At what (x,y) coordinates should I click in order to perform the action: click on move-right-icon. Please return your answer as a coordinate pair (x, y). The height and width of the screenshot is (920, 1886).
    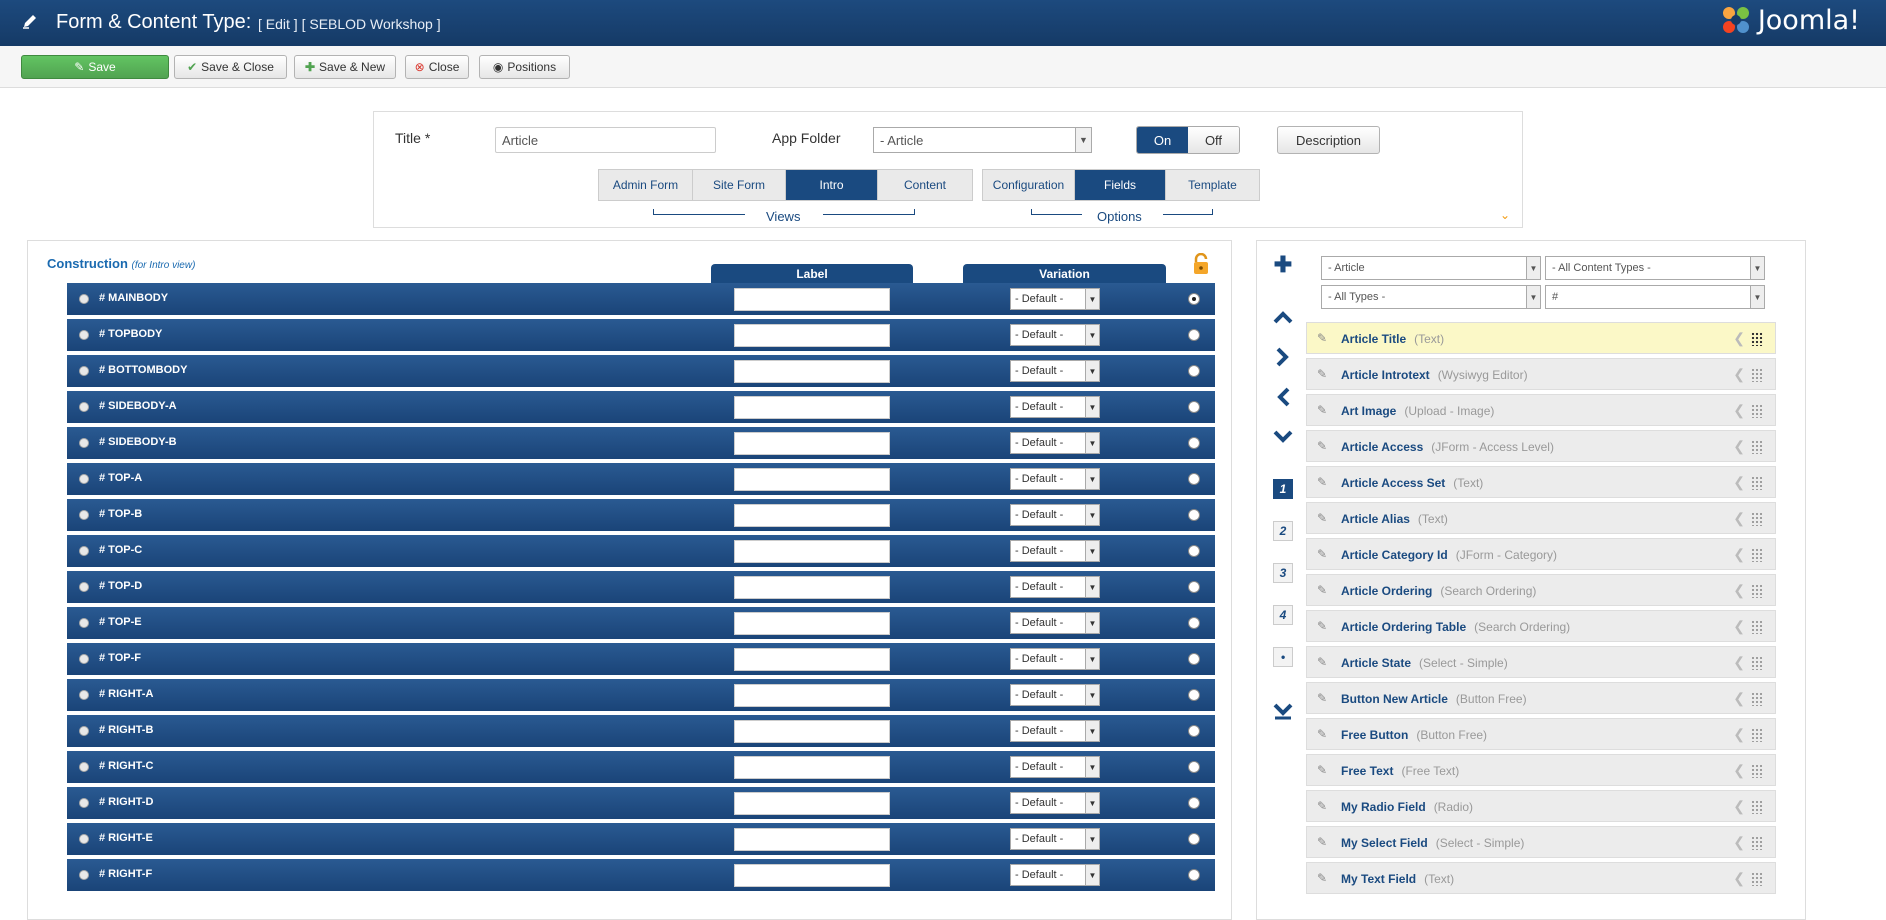
    Looking at the image, I should click on (1283, 357).